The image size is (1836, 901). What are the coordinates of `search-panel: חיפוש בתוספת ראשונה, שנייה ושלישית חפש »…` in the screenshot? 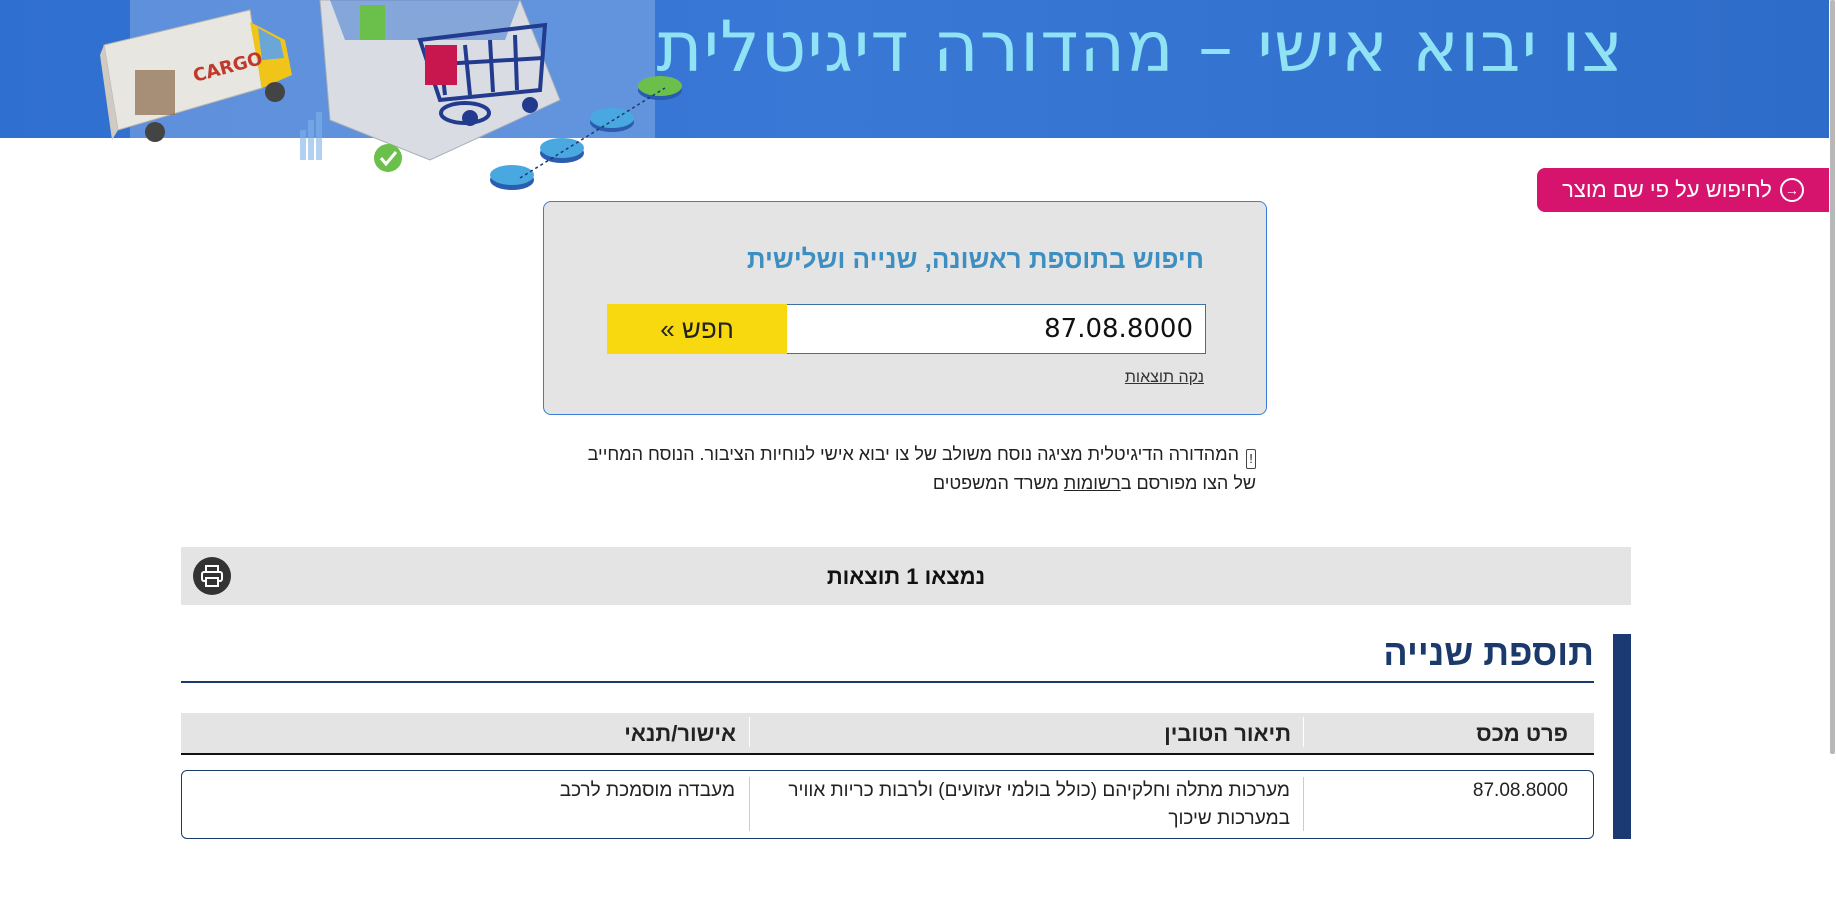 It's located at (905, 308).